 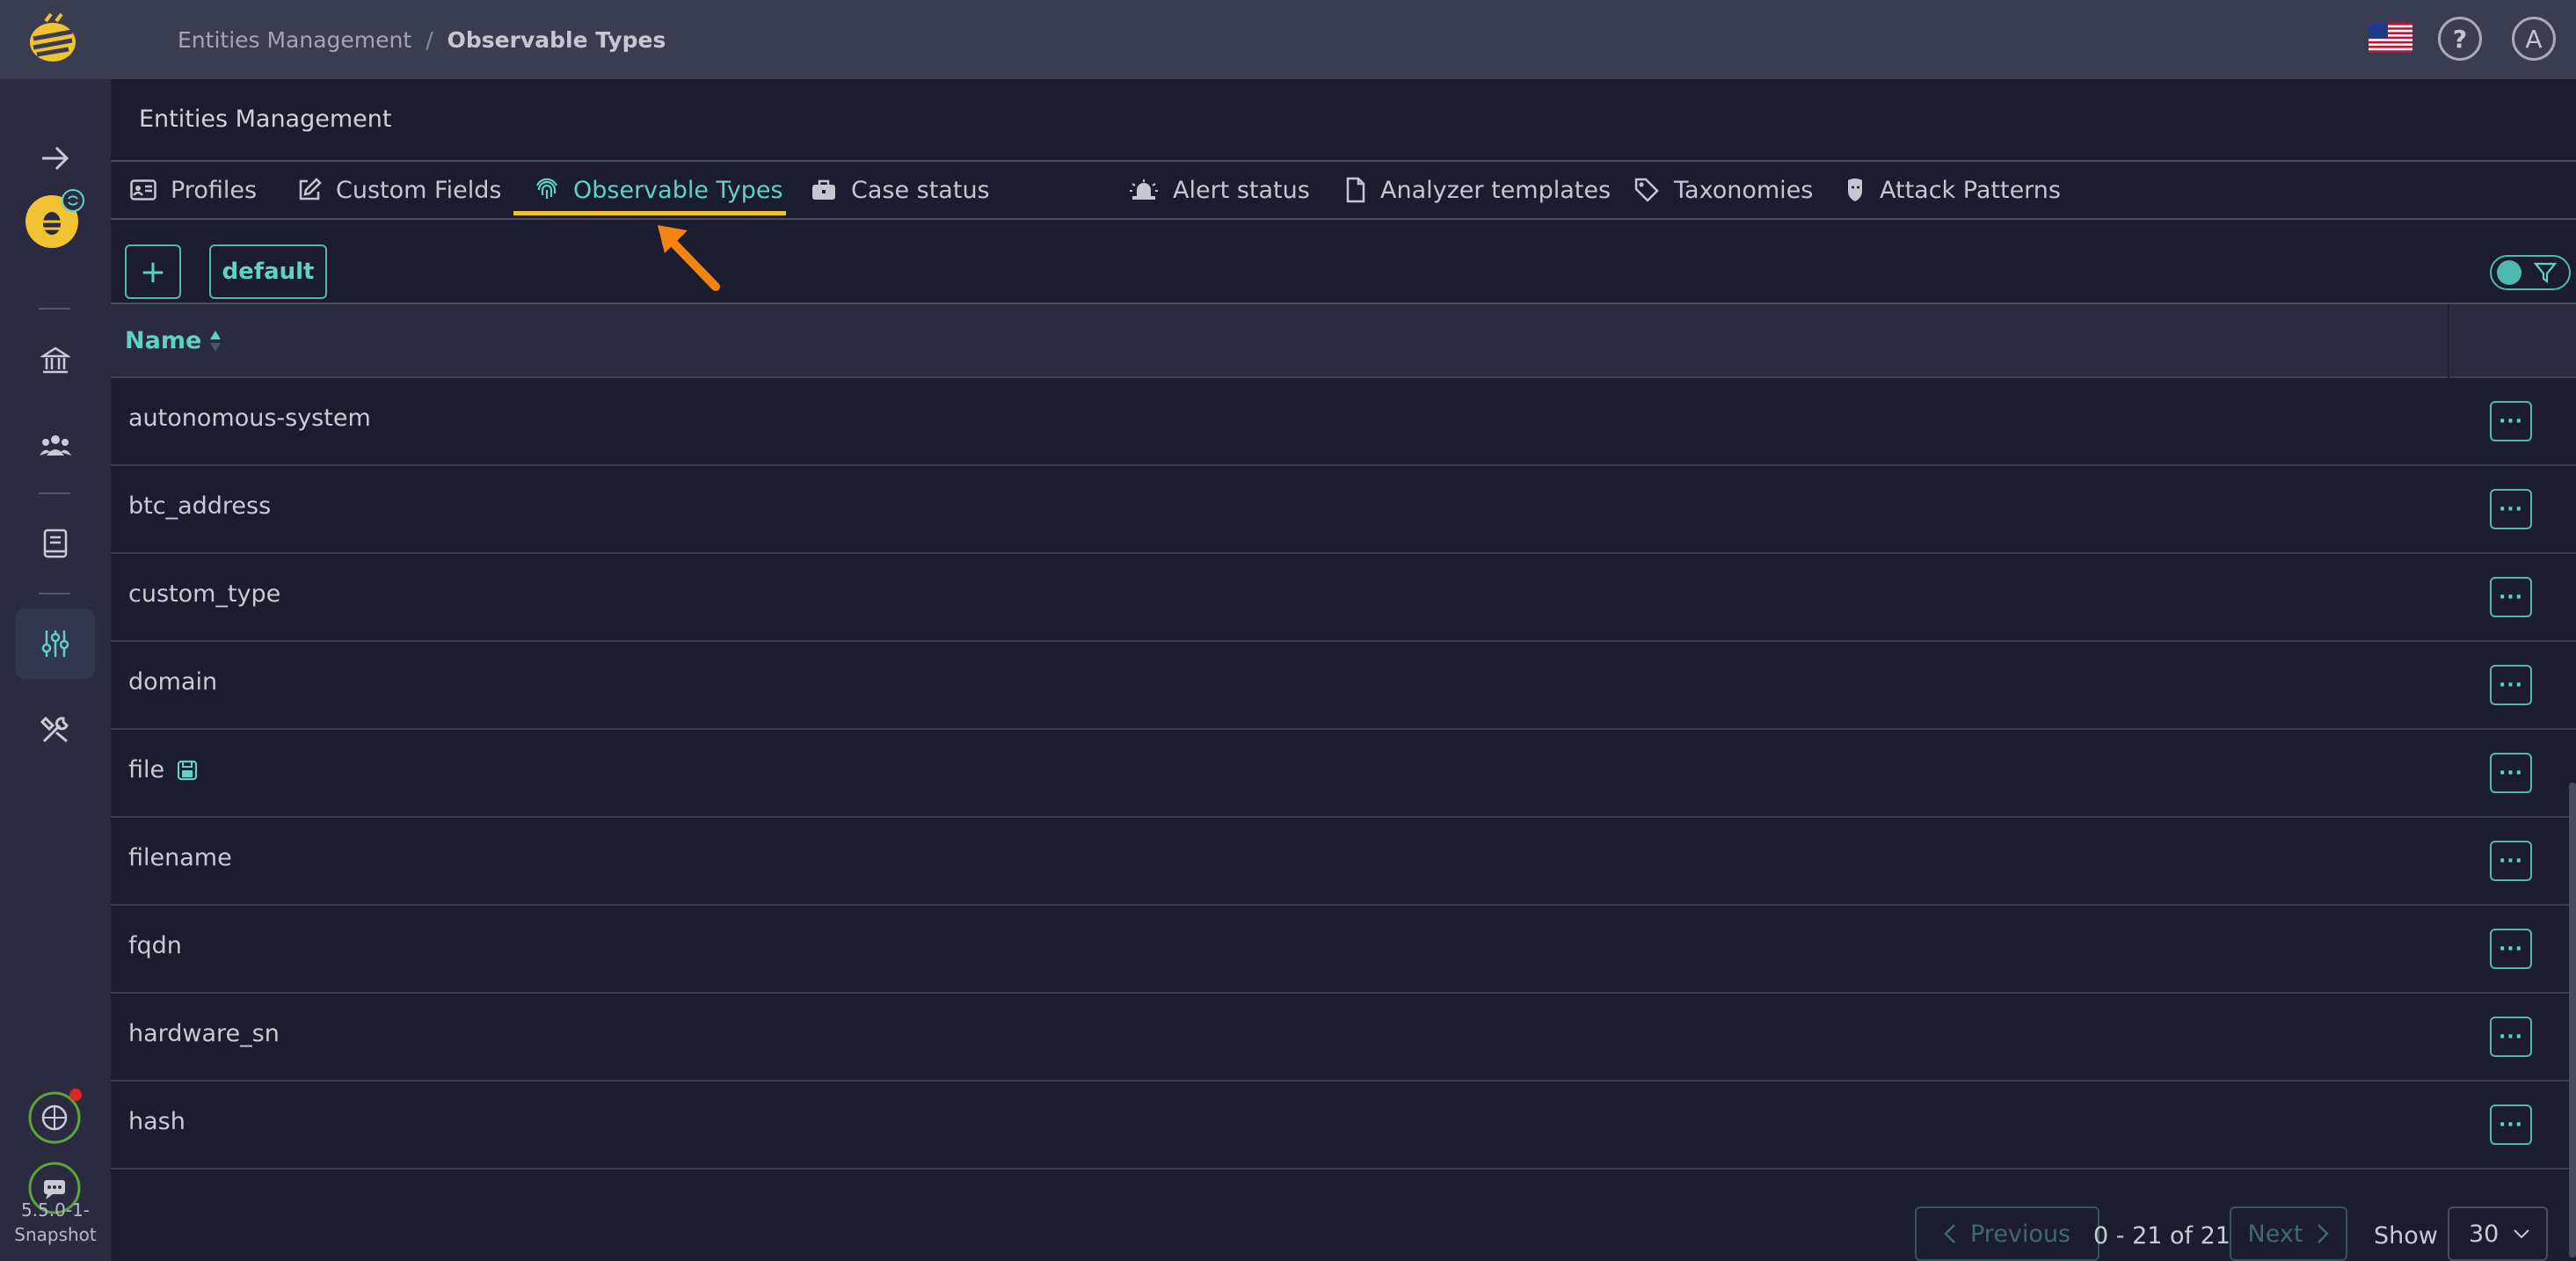 I want to click on edit-icon, so click(x=310, y=189).